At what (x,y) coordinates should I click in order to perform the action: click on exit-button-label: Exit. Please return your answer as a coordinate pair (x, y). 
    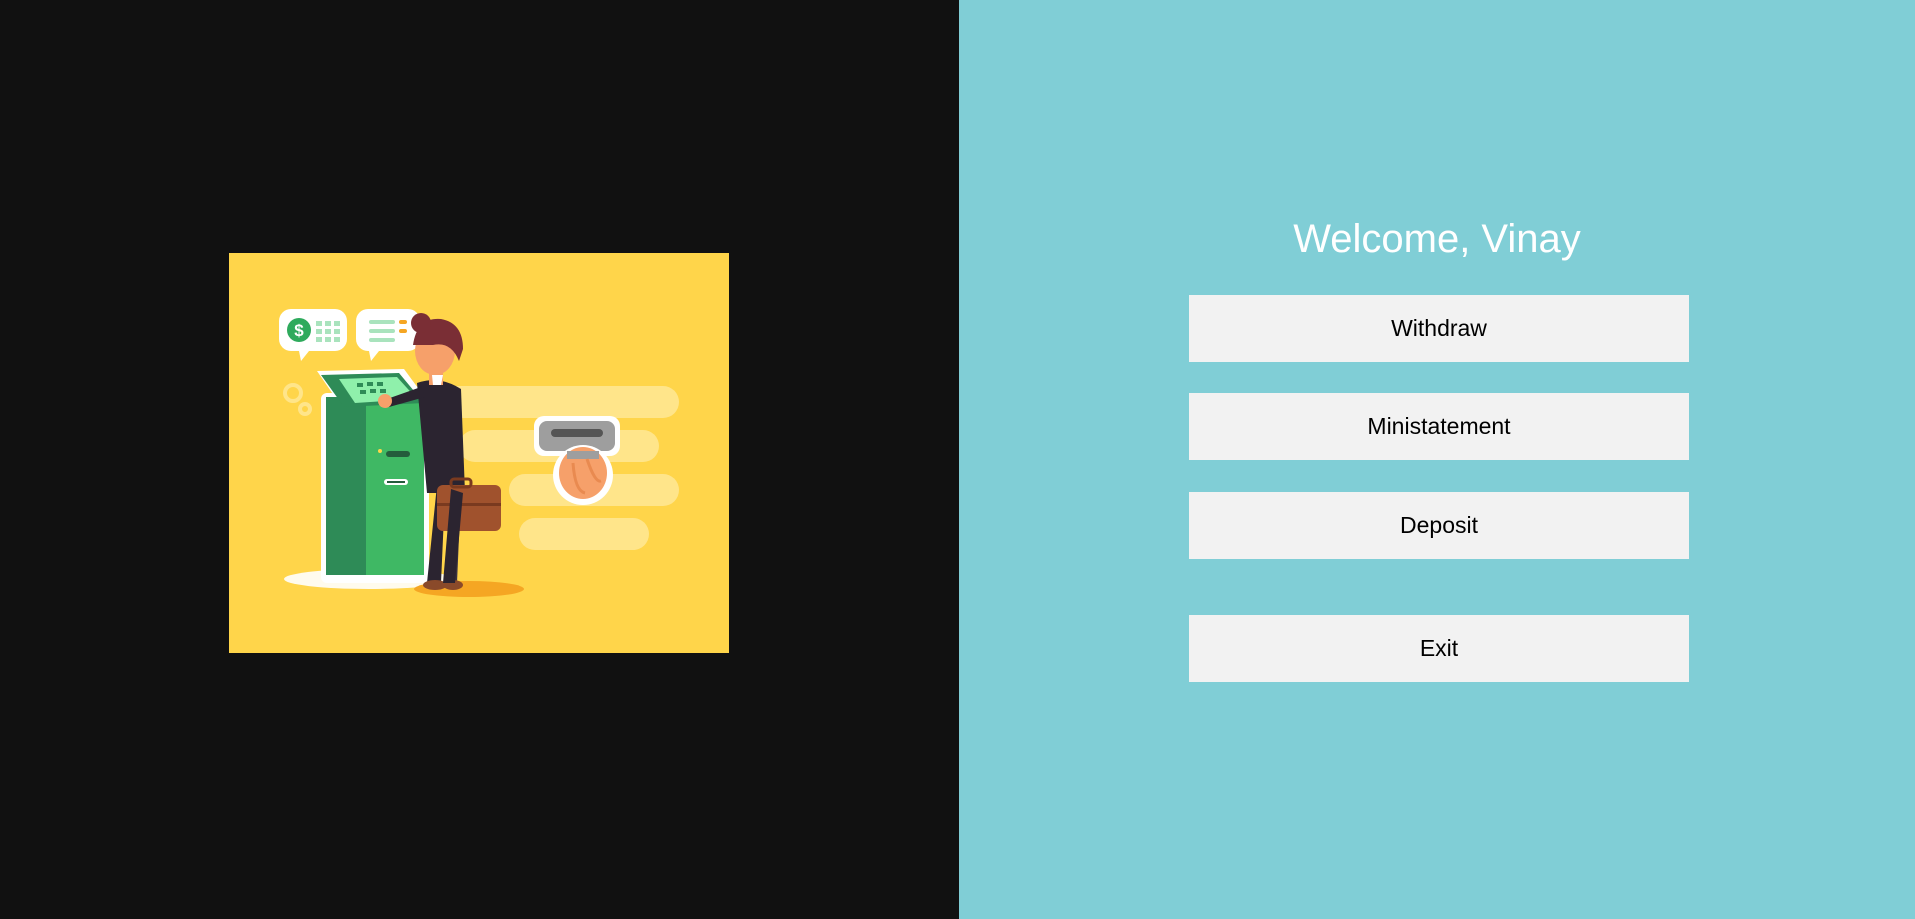
    Looking at the image, I should click on (1439, 648).